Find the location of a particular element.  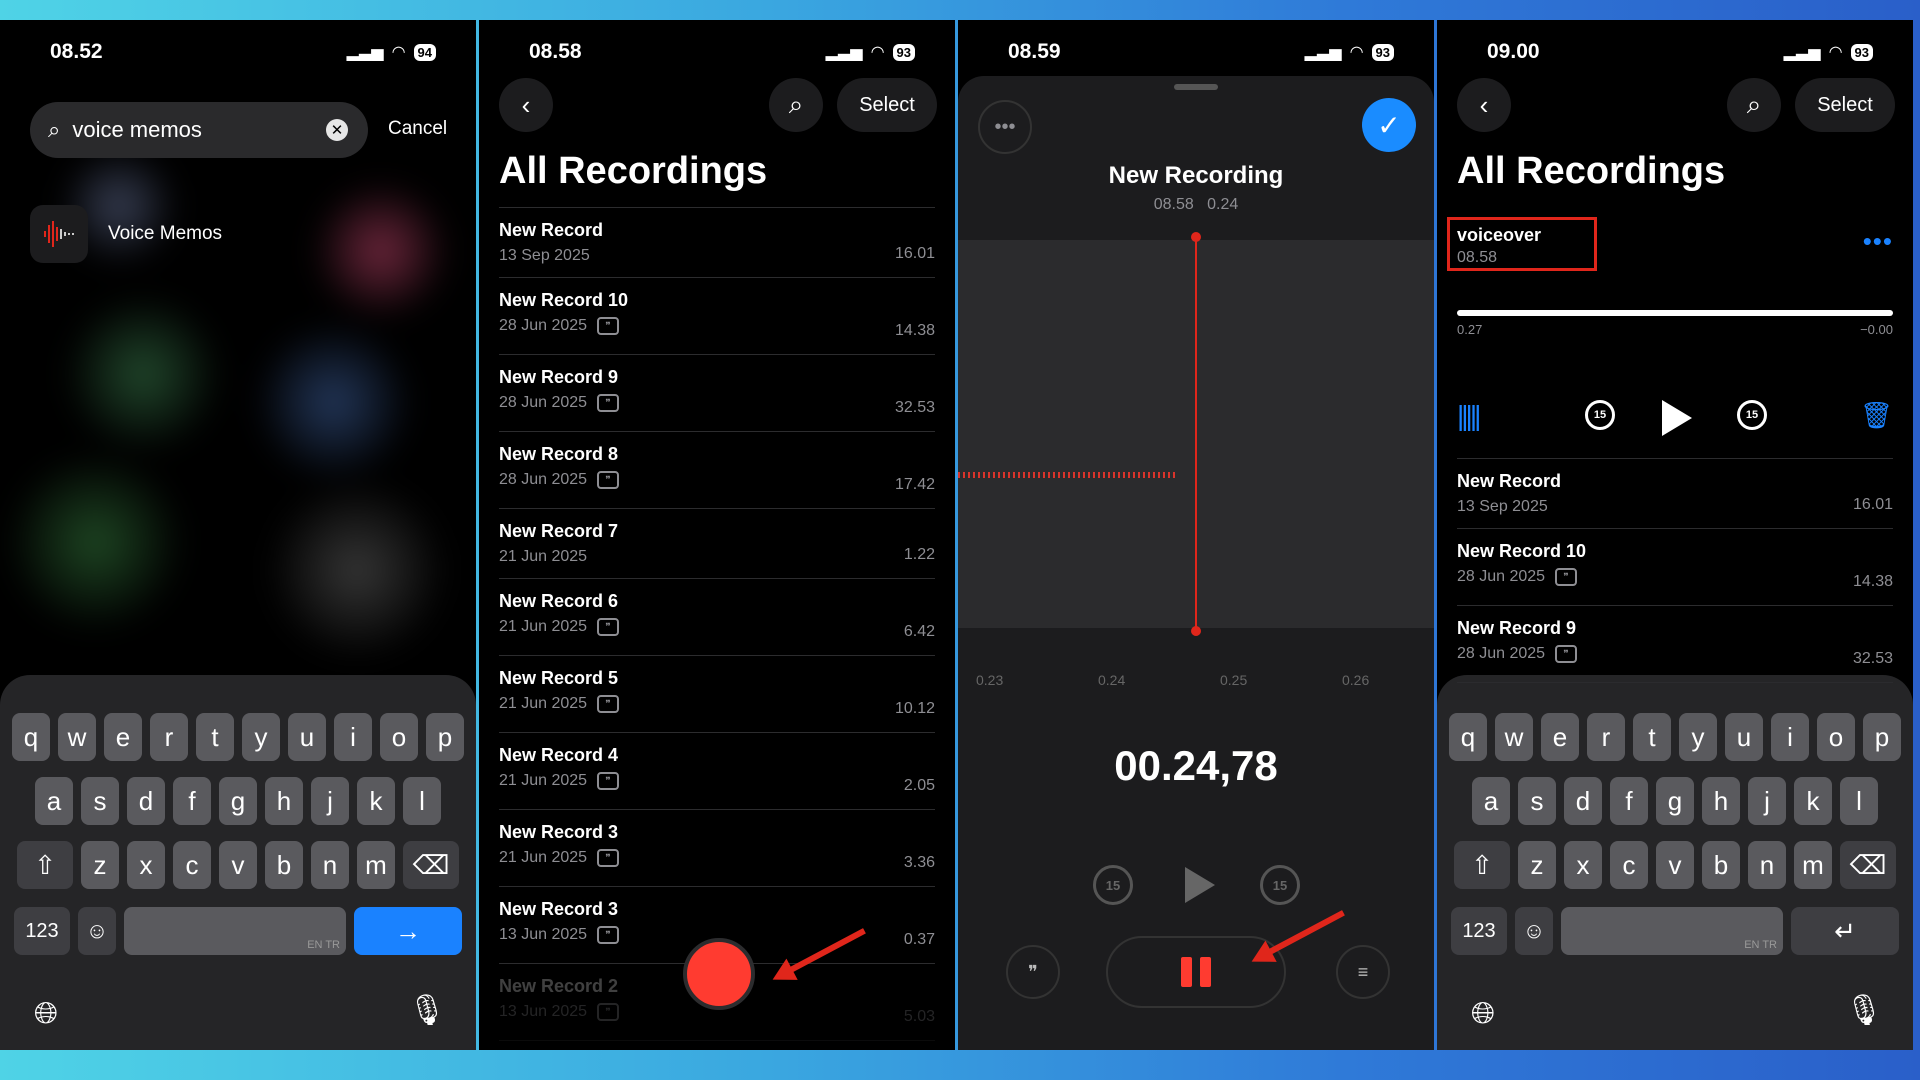

trash-icon: 🗑︎ is located at coordinates (1876, 415).